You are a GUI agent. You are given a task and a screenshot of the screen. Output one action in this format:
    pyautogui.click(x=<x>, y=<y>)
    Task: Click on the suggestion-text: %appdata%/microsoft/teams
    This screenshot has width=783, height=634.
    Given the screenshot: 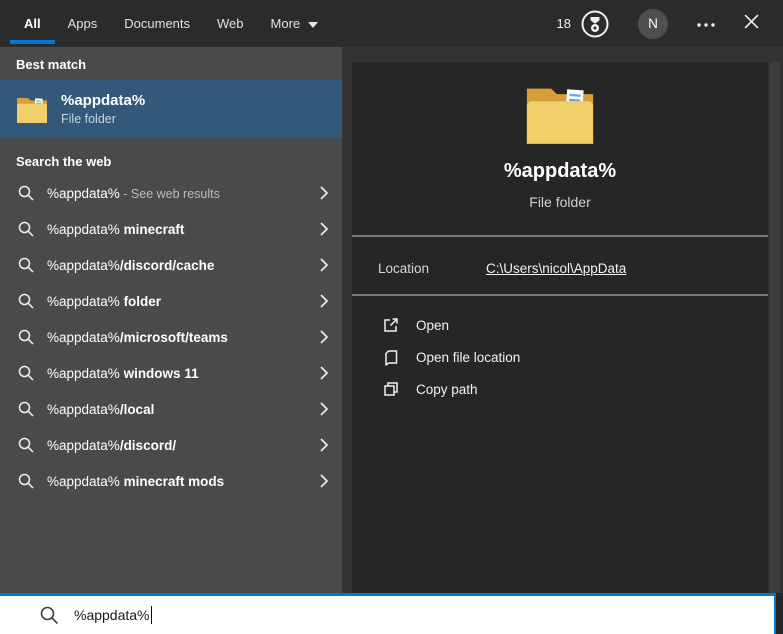 What is the action you would take?
    pyautogui.click(x=137, y=337)
    